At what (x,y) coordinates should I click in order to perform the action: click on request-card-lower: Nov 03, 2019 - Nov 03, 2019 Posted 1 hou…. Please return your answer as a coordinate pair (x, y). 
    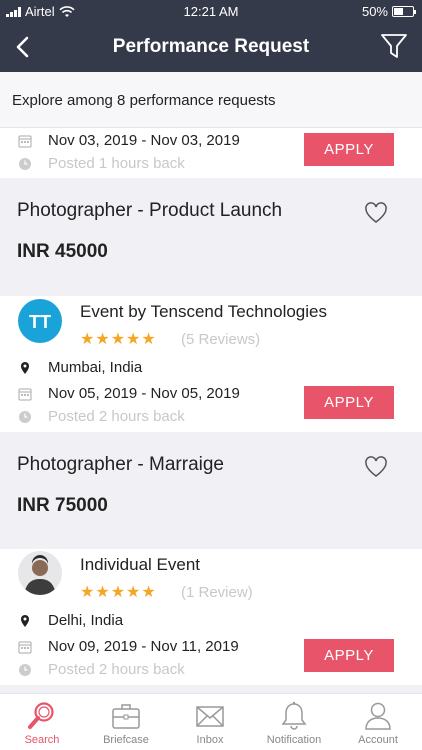
    Looking at the image, I should click on (211, 153).